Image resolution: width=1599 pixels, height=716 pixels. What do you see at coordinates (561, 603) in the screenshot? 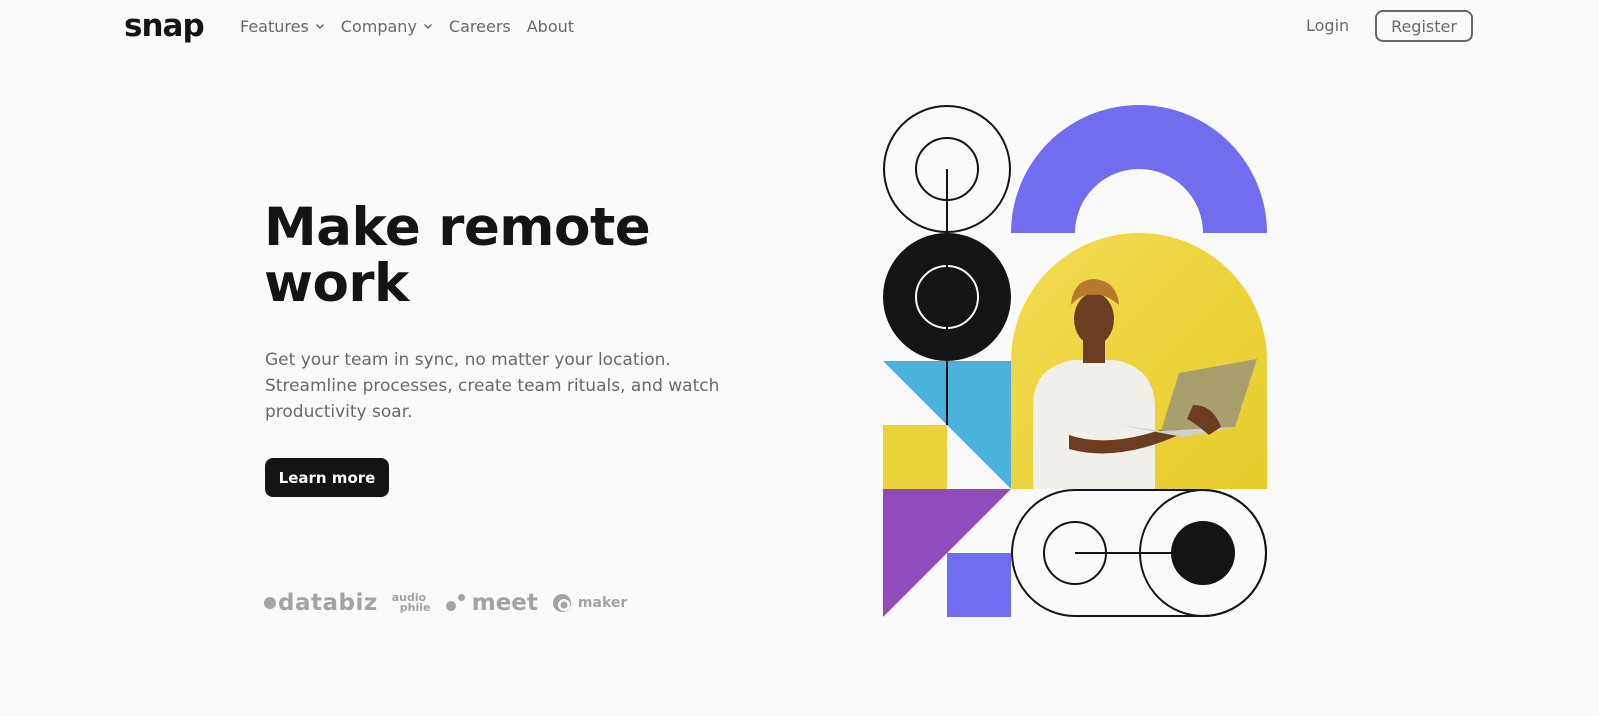
I see `maker-icon` at bounding box center [561, 603].